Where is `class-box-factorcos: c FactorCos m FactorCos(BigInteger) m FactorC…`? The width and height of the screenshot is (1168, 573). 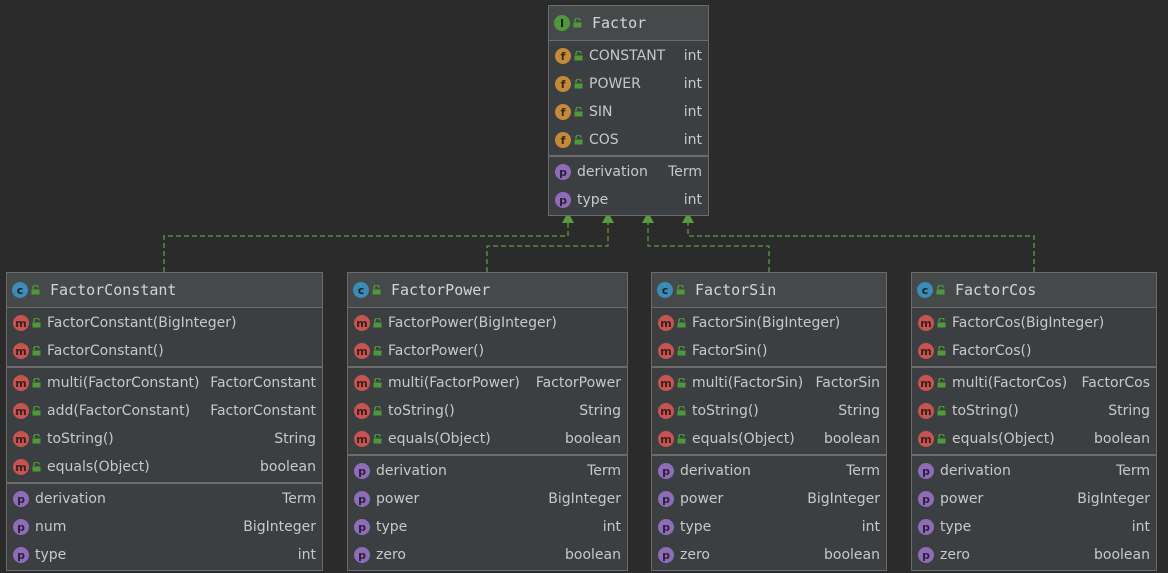
class-box-factorcos: c FactorCos m FactorCos(BigInteger) m FactorC… is located at coordinates (1034, 421).